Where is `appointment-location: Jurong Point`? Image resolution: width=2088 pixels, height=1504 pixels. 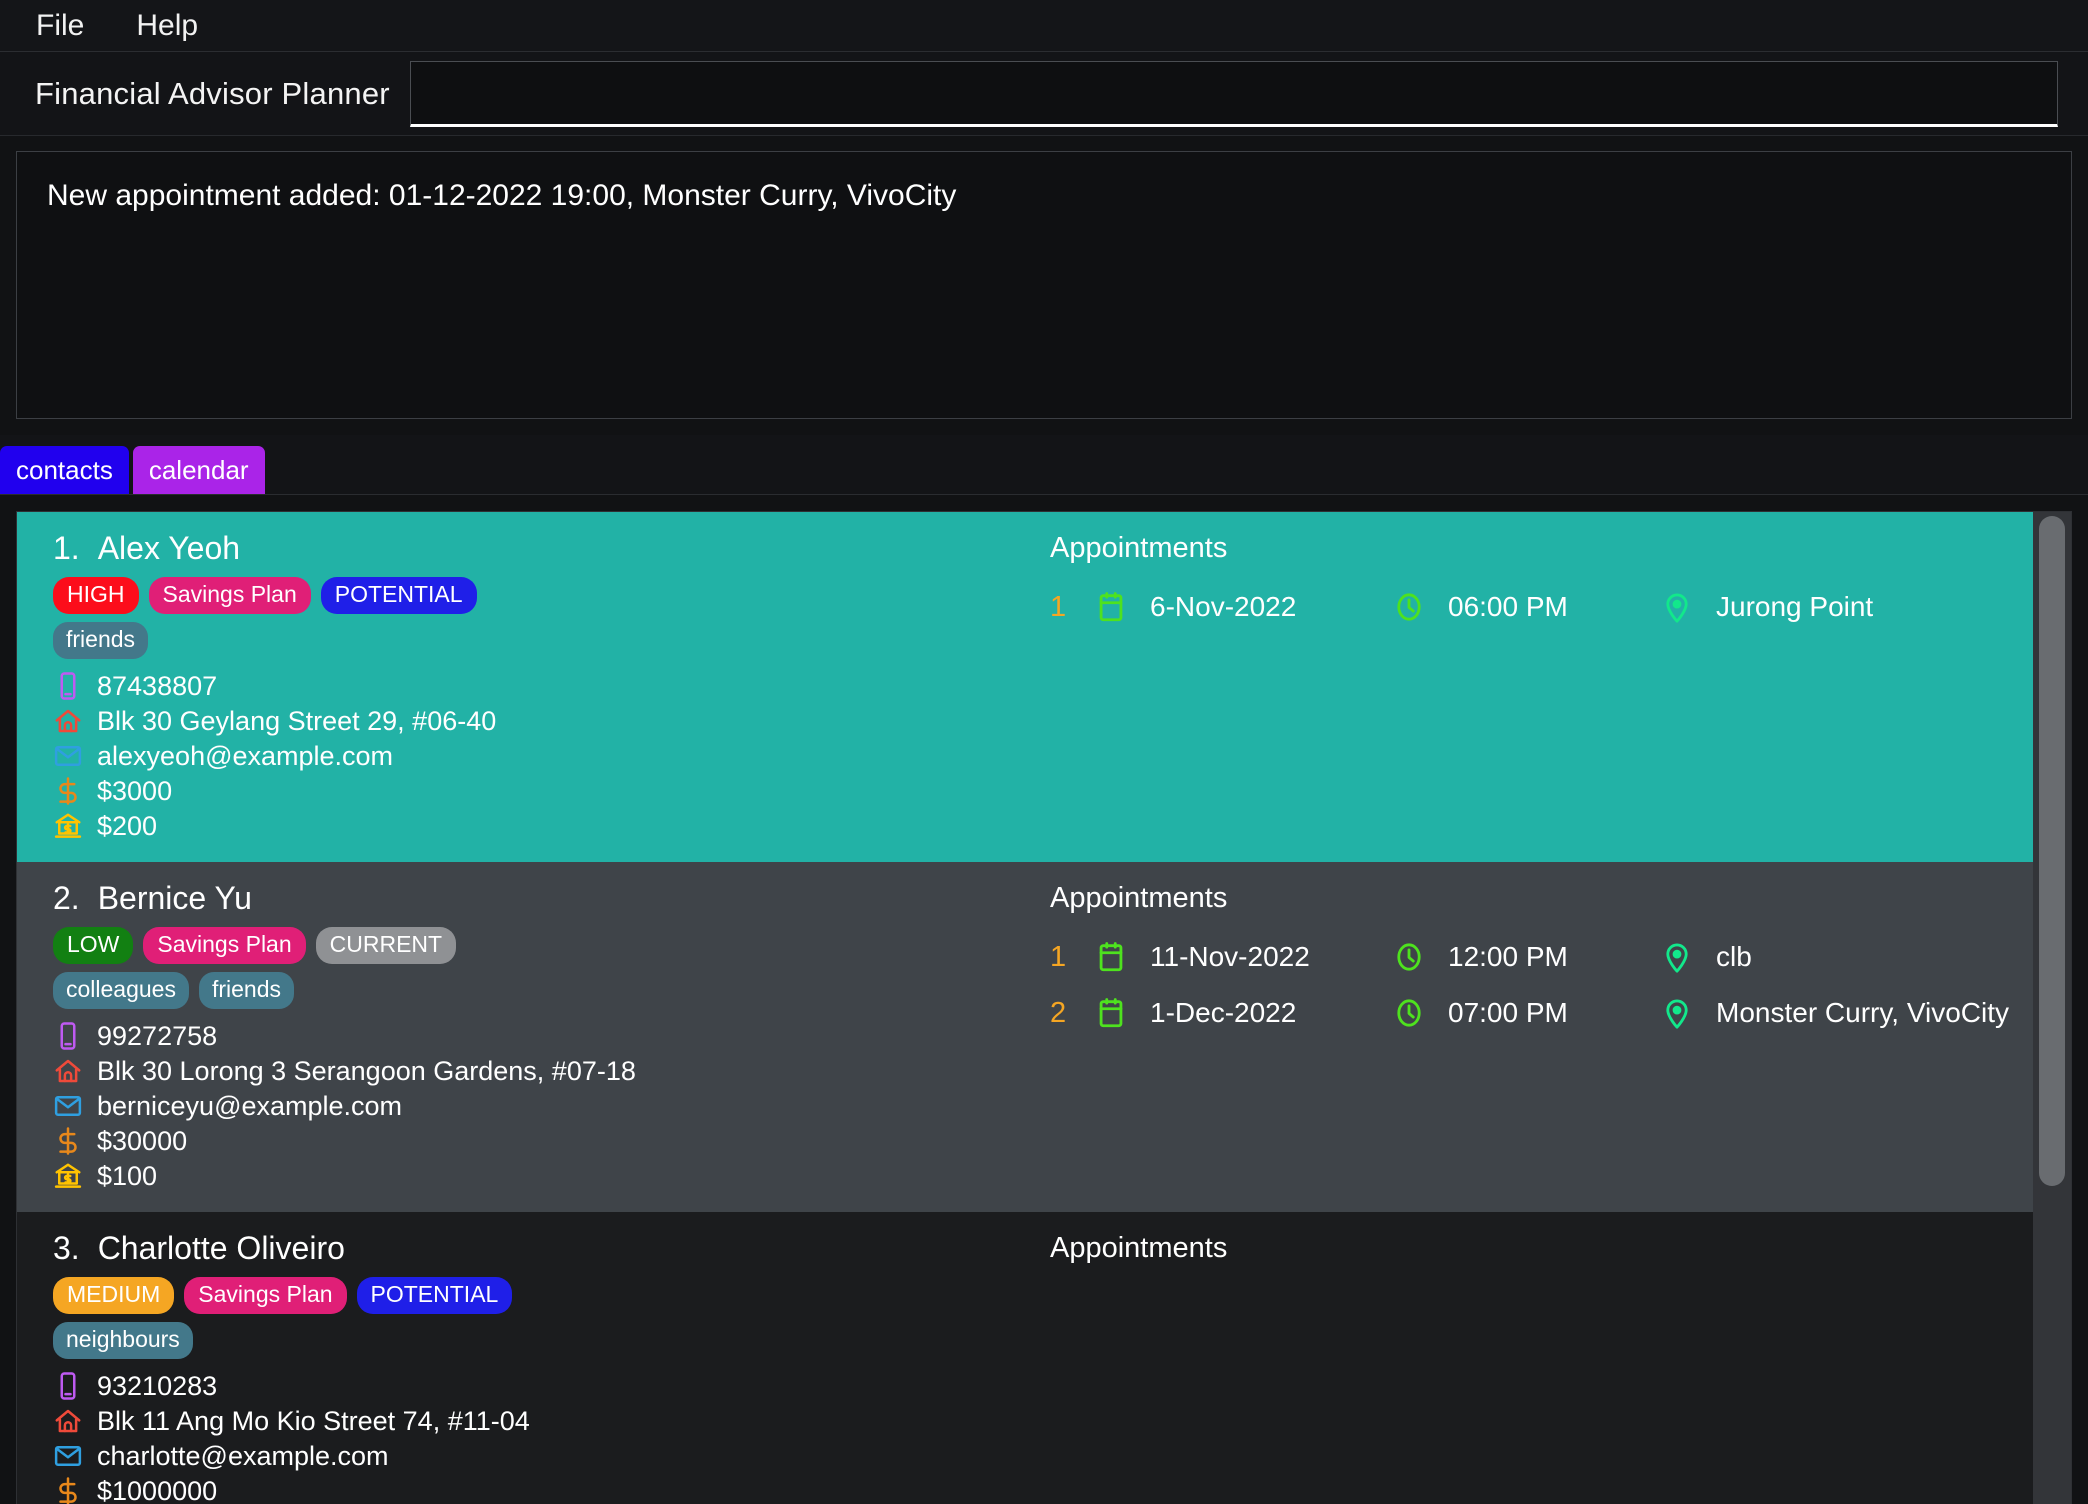 appointment-location: Jurong Point is located at coordinates (1795, 606).